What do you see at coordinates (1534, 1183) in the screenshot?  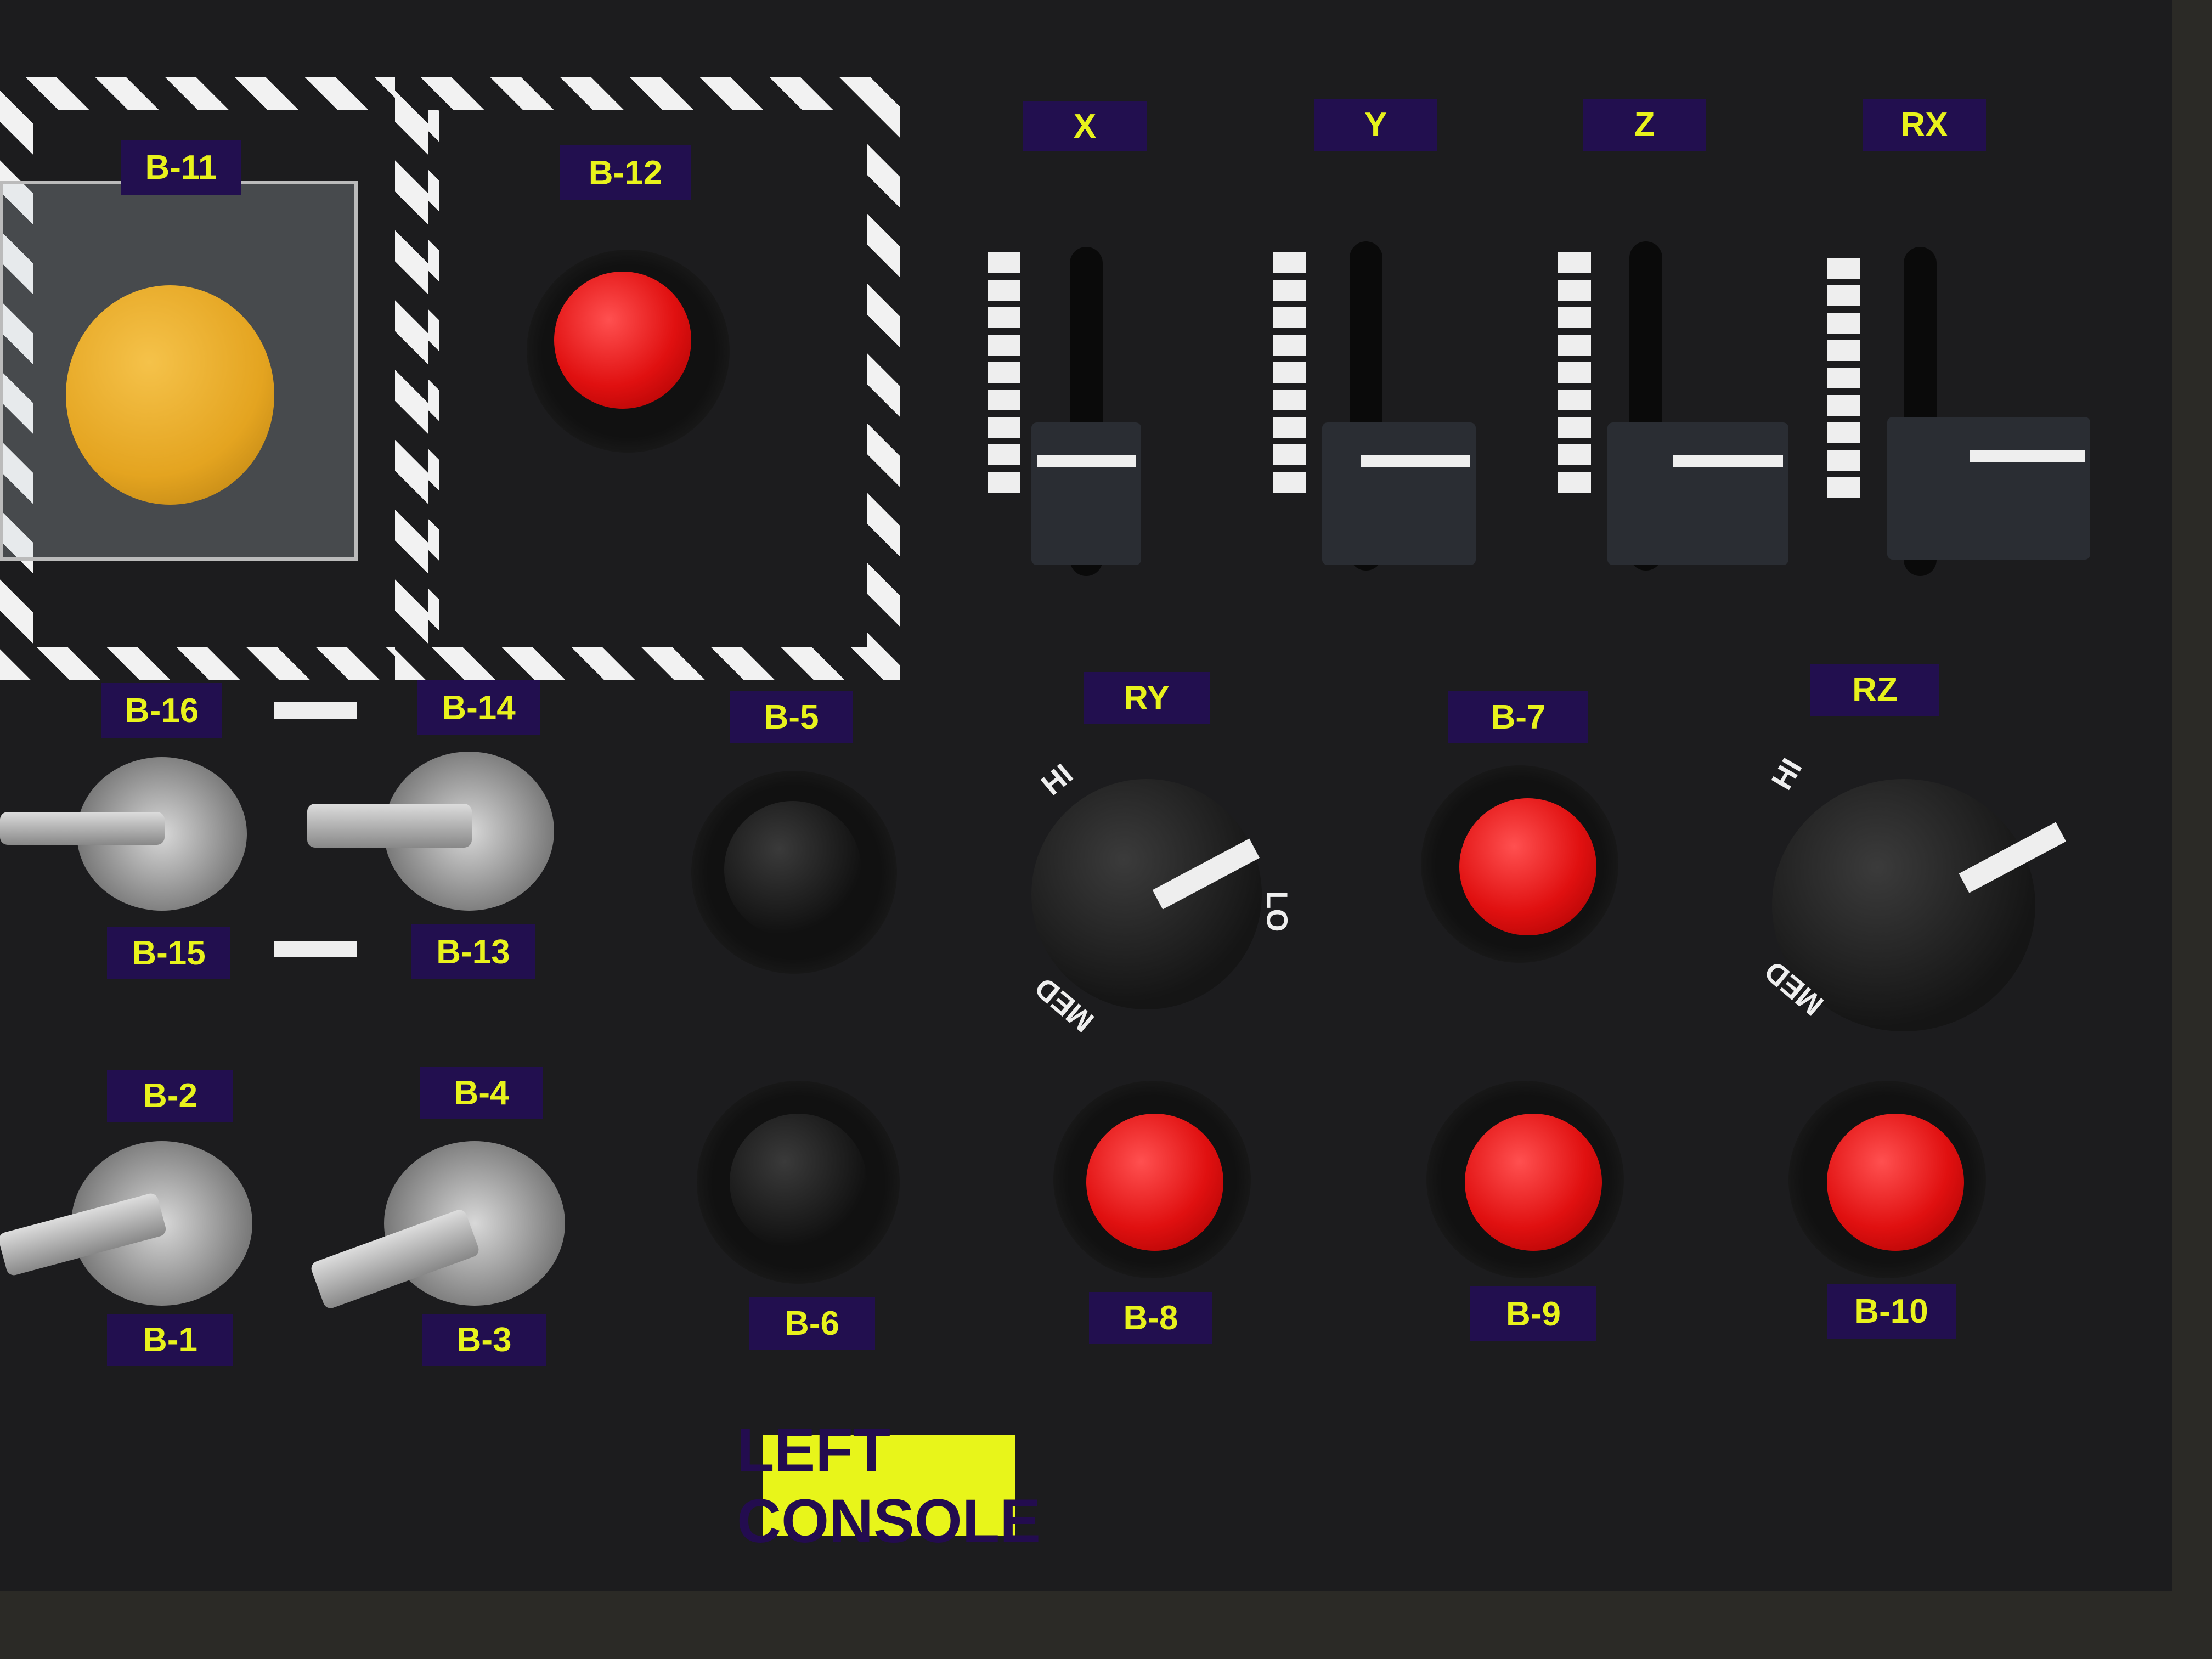 I see `b9-button` at bounding box center [1534, 1183].